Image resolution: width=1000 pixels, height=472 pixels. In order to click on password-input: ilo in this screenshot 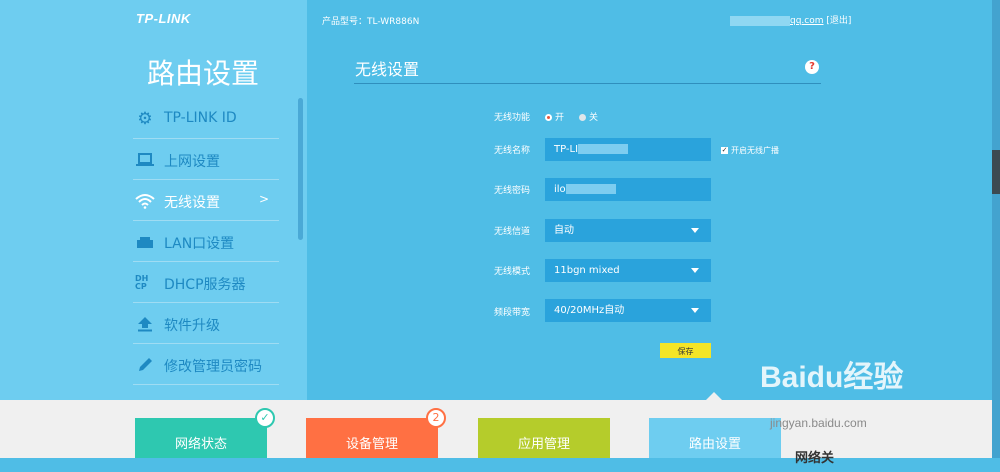, I will do `click(628, 189)`.